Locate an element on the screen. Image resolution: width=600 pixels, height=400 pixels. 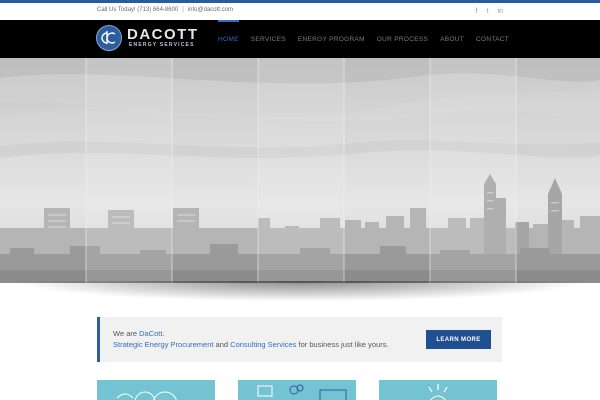
tagline-line-1: We are DaCott. is located at coordinates (251, 333).